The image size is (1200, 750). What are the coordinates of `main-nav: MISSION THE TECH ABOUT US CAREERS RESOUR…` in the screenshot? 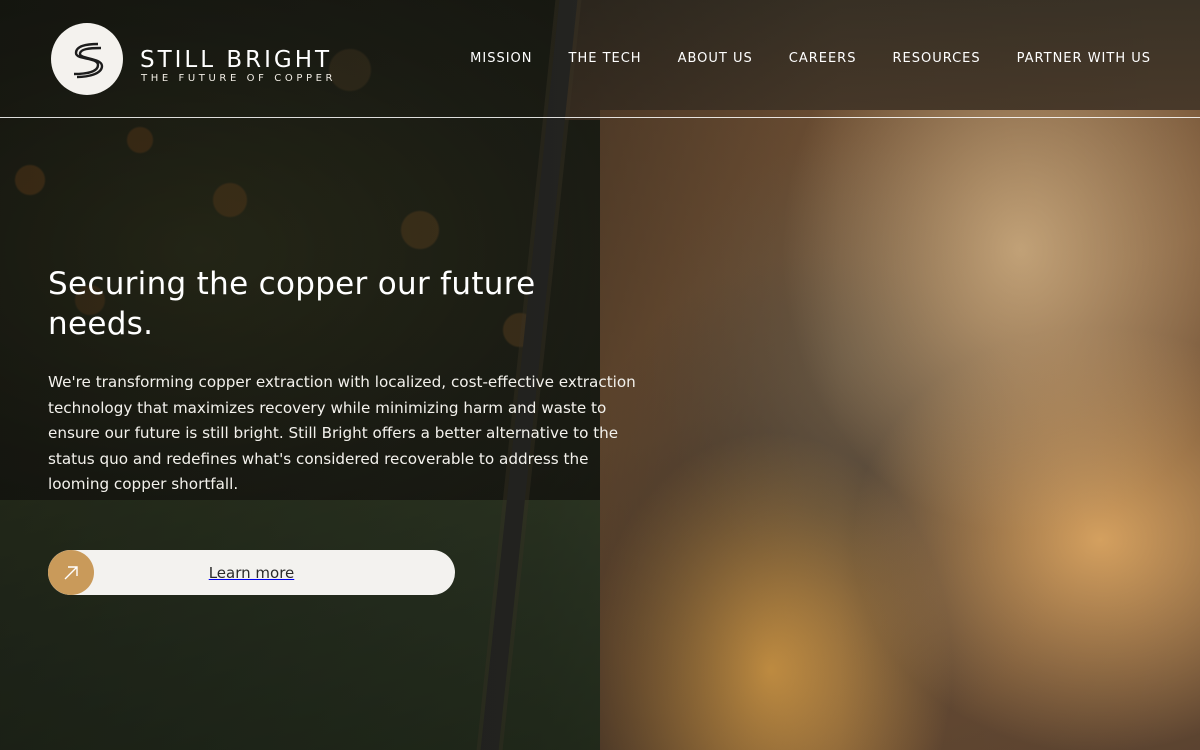 It's located at (810, 58).